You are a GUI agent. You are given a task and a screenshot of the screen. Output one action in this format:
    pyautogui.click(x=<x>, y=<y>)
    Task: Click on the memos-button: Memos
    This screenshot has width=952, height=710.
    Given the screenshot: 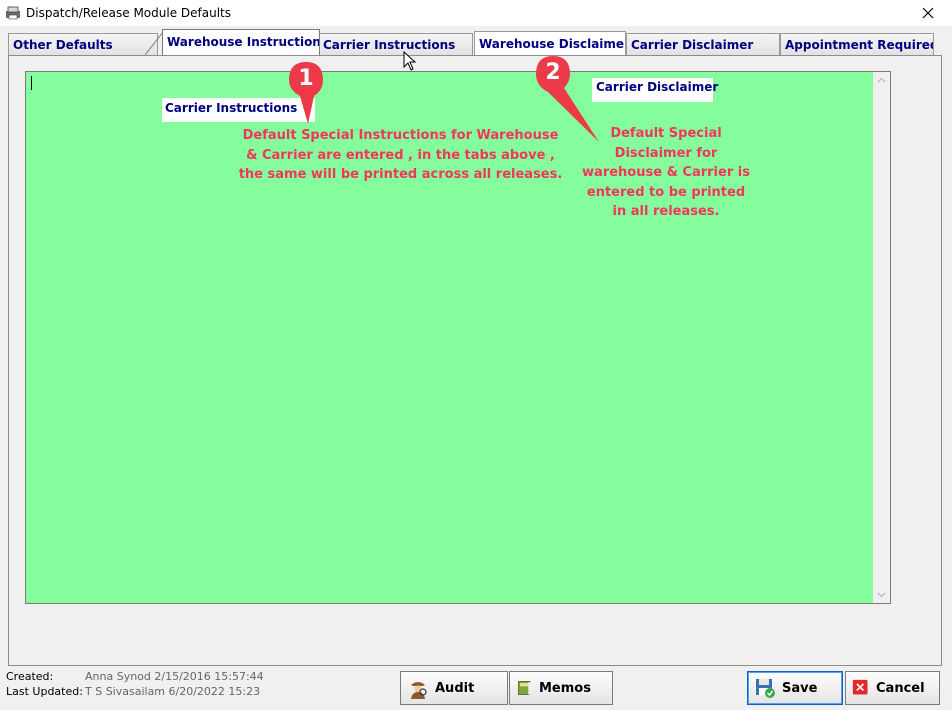 What is the action you would take?
    pyautogui.click(x=561, y=688)
    